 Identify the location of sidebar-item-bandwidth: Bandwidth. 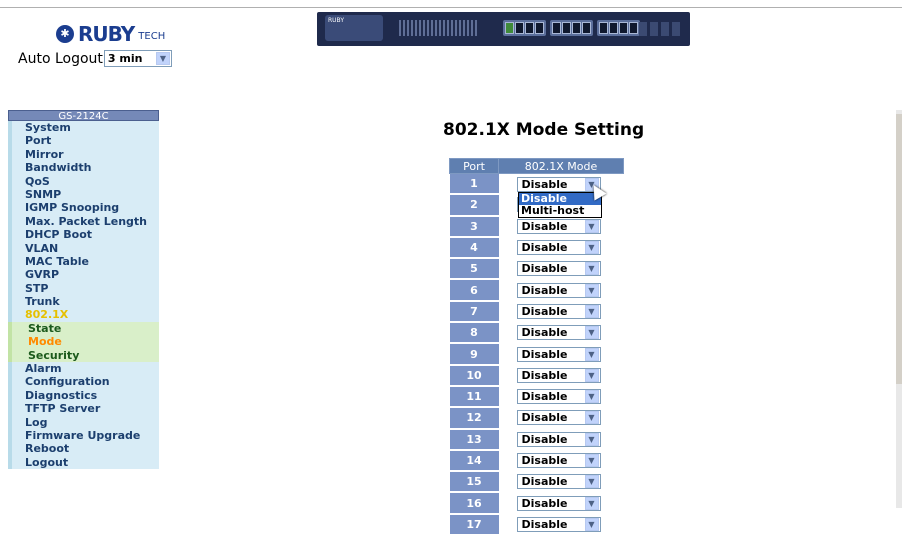
(83, 168).